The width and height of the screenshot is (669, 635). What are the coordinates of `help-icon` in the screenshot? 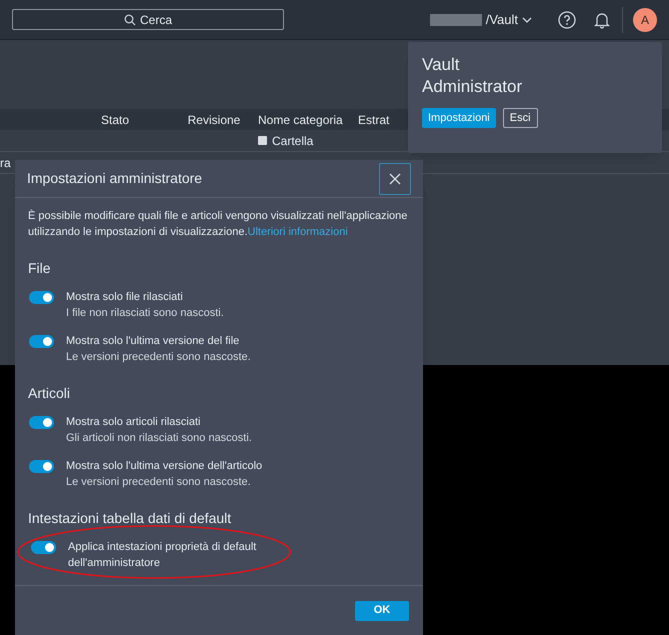 It's located at (567, 19).